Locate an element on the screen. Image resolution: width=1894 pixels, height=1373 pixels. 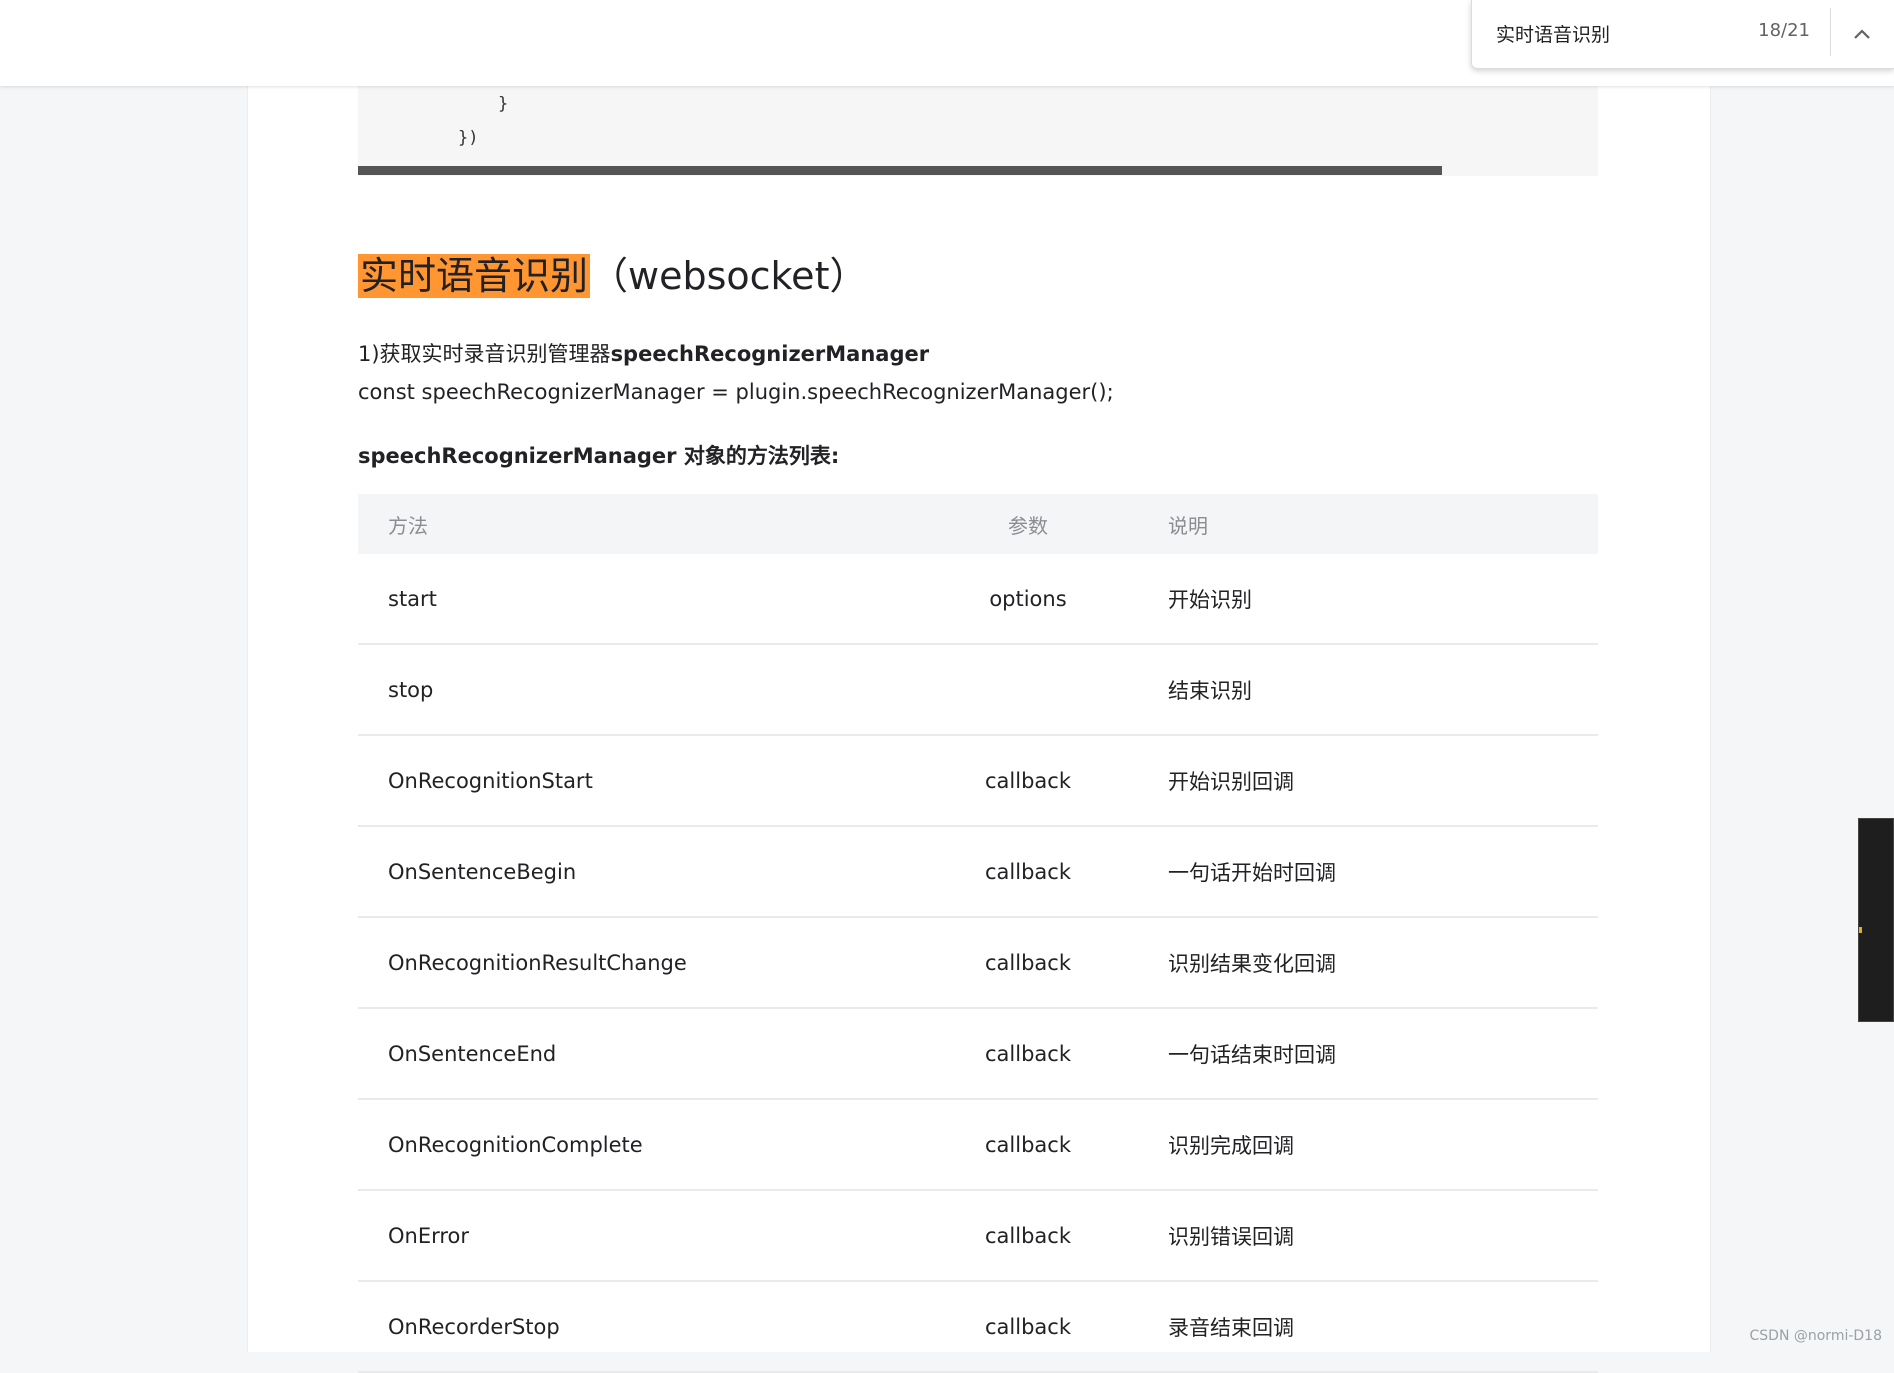
find-input is located at coordinates (1596, 33).